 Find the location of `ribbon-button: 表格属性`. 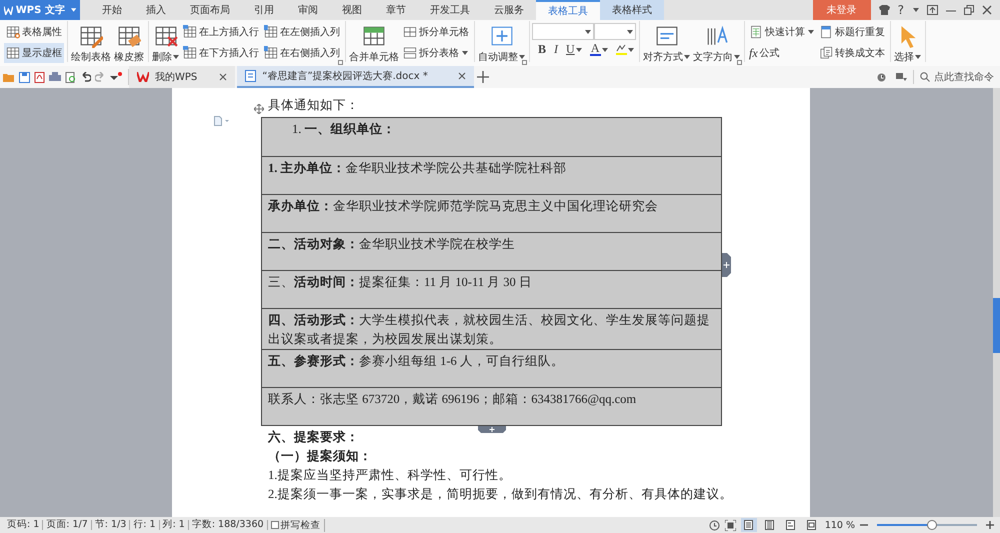

ribbon-button: 表格属性 is located at coordinates (34, 32).